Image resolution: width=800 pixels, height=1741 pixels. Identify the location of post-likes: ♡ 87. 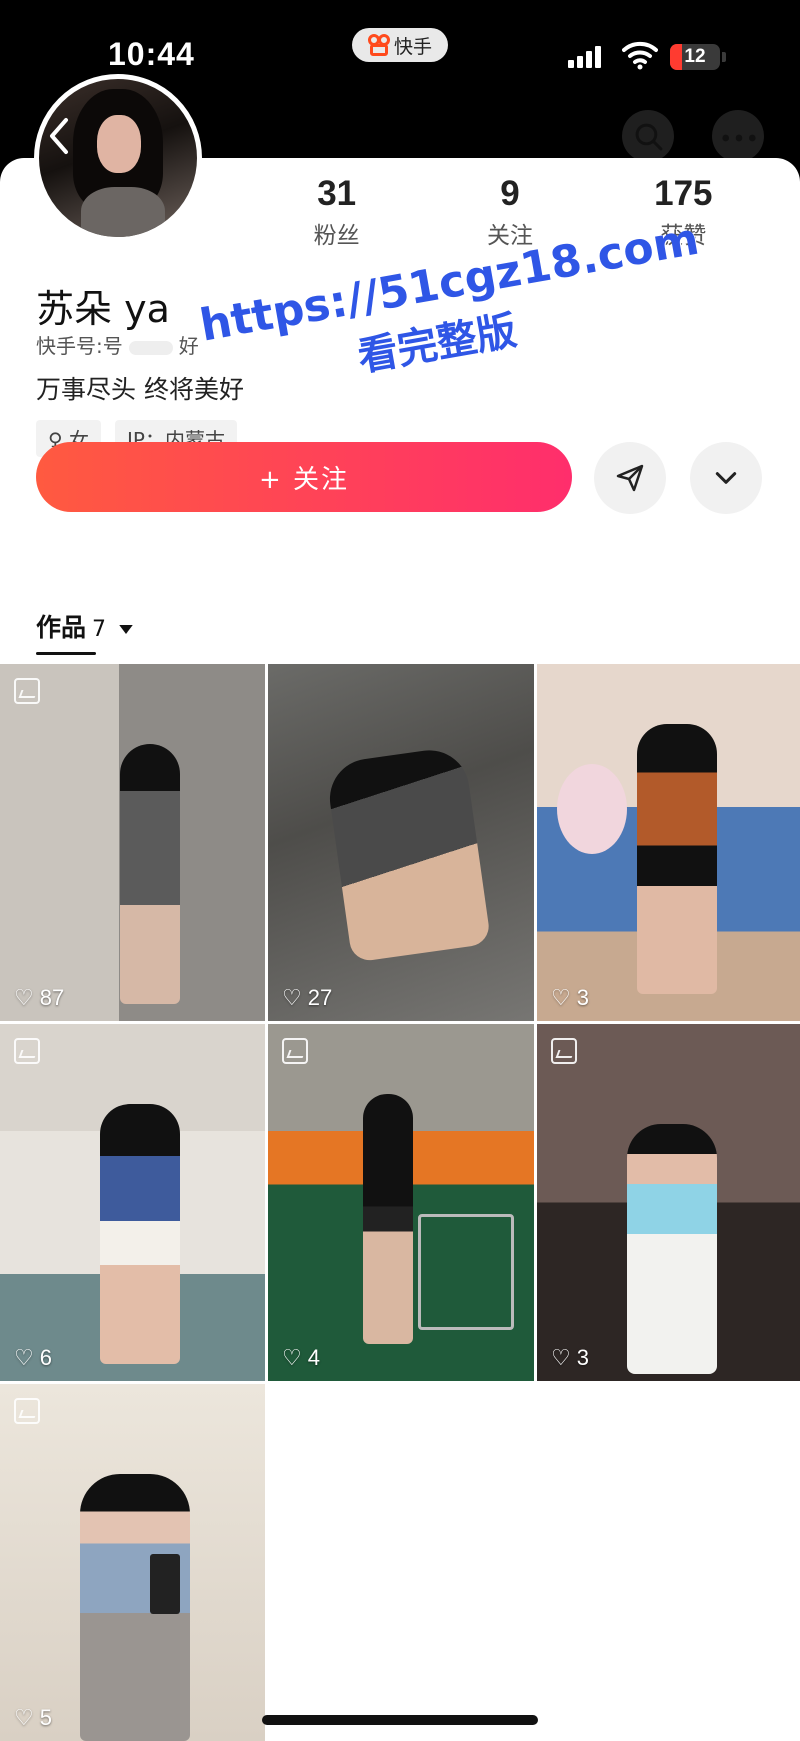
(39, 997).